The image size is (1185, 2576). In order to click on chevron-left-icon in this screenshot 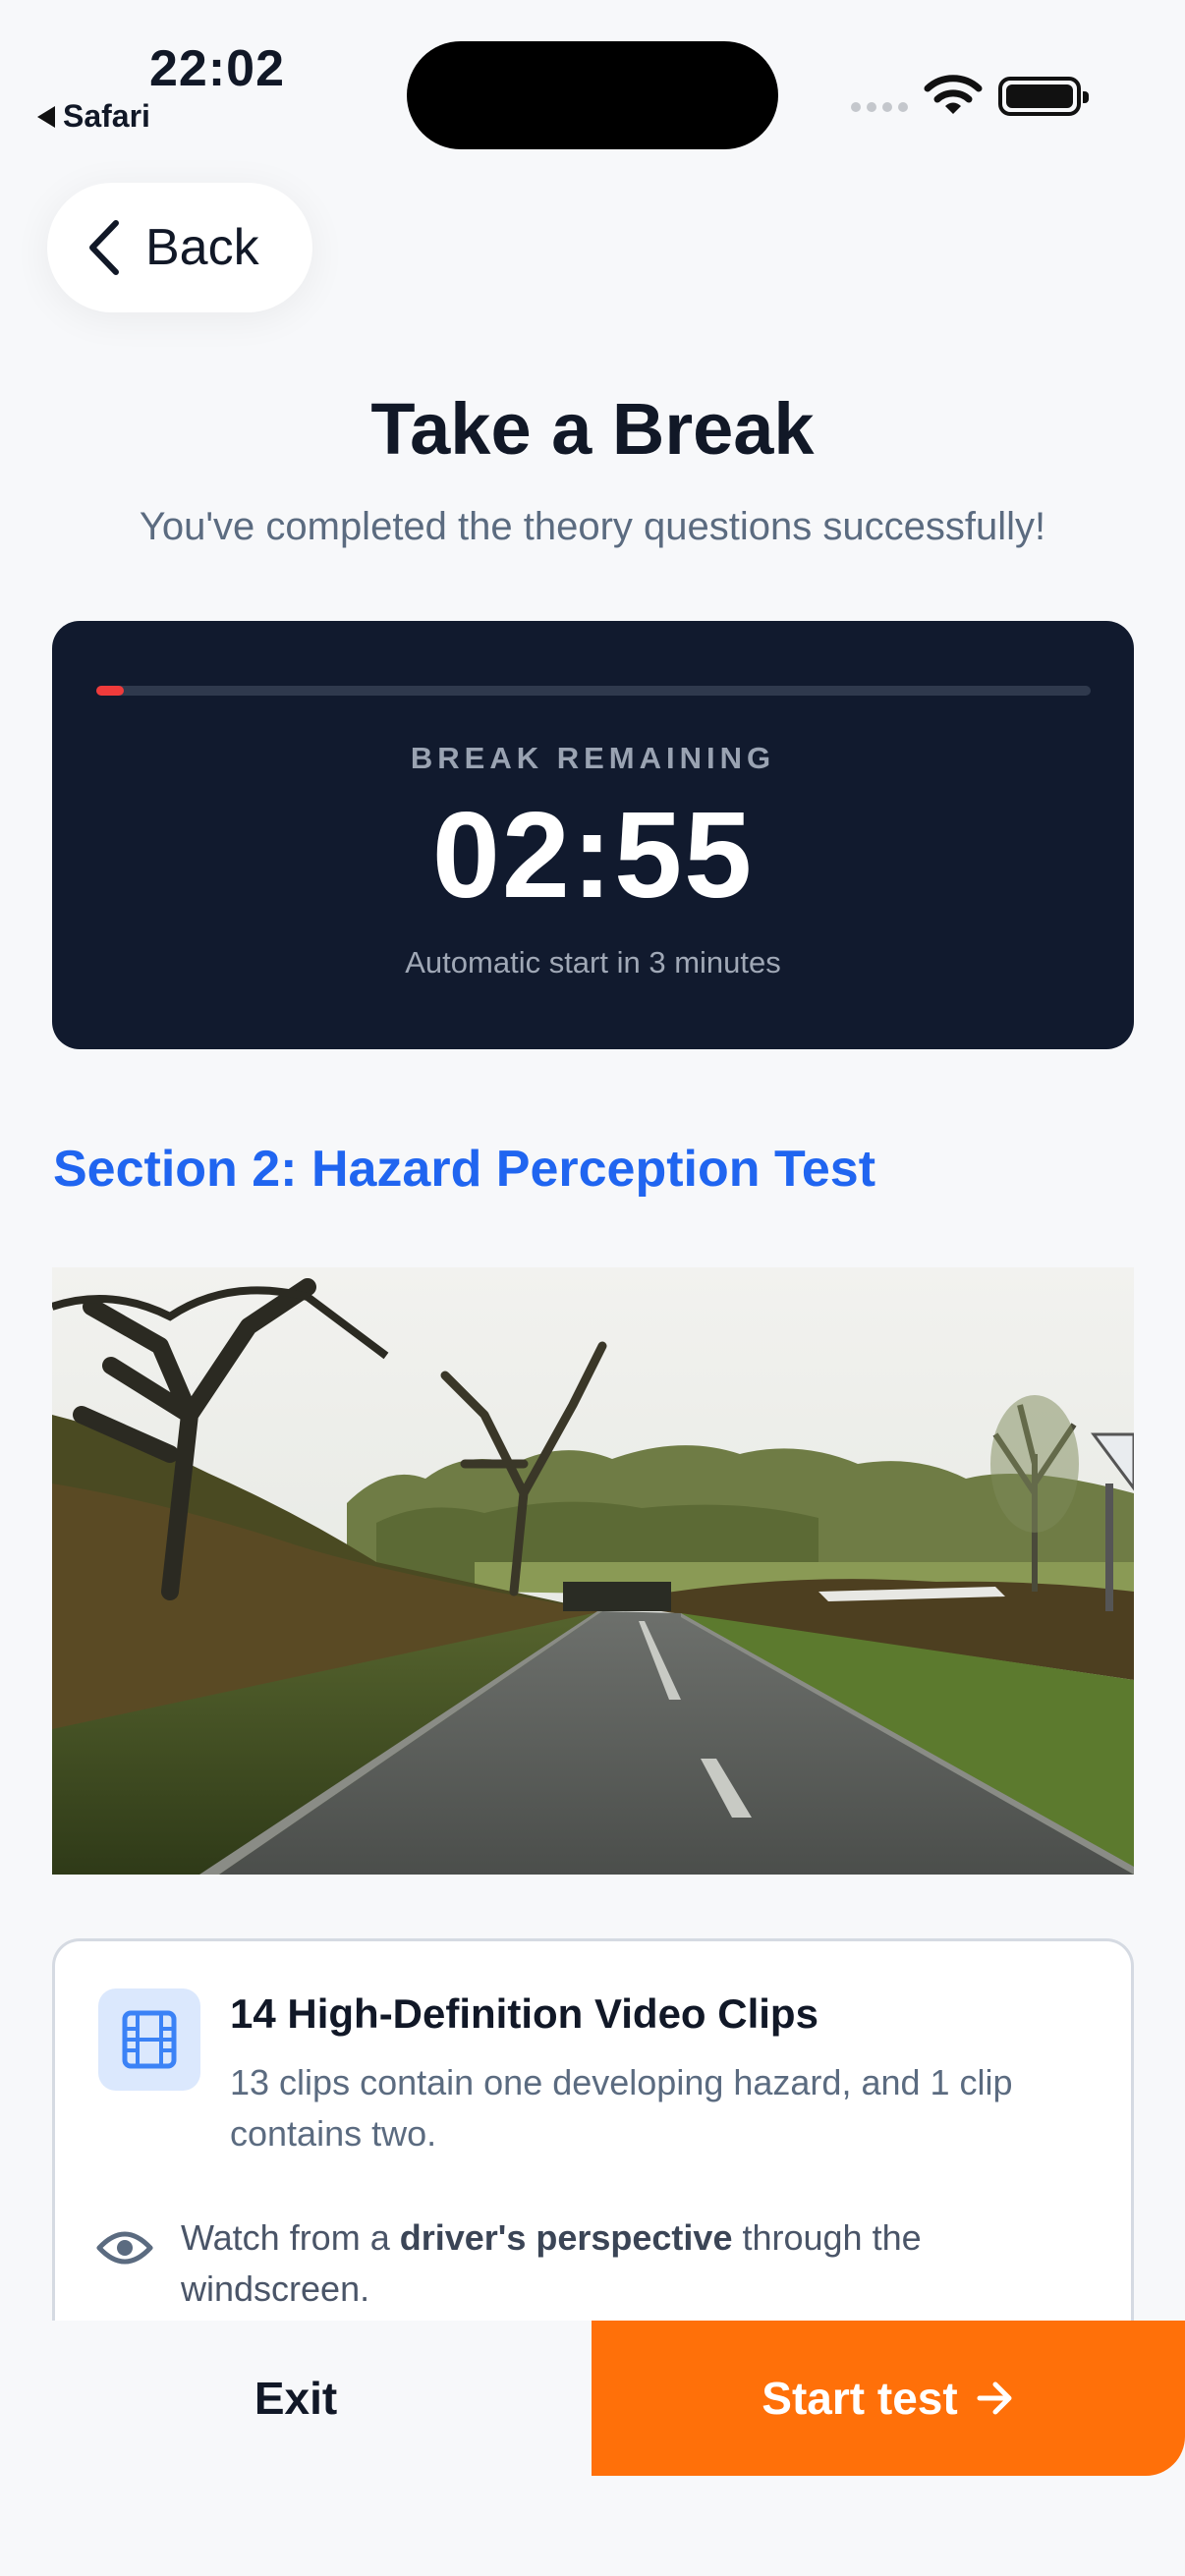, I will do `click(104, 247)`.